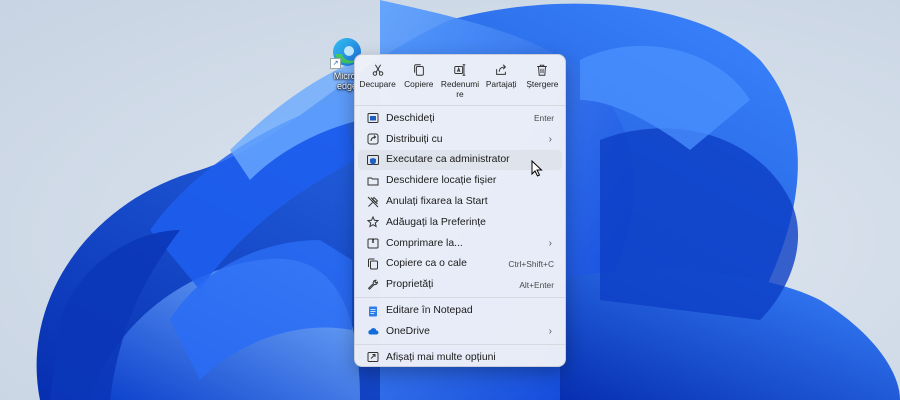  I want to click on shortcut-text: Ctrl+Shift+C, so click(531, 263).